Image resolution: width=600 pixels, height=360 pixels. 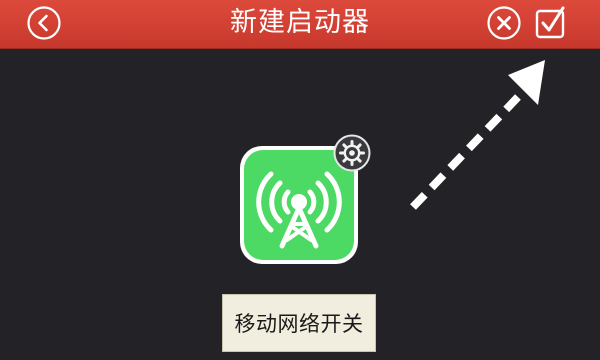 I want to click on back-button, so click(x=44, y=23).